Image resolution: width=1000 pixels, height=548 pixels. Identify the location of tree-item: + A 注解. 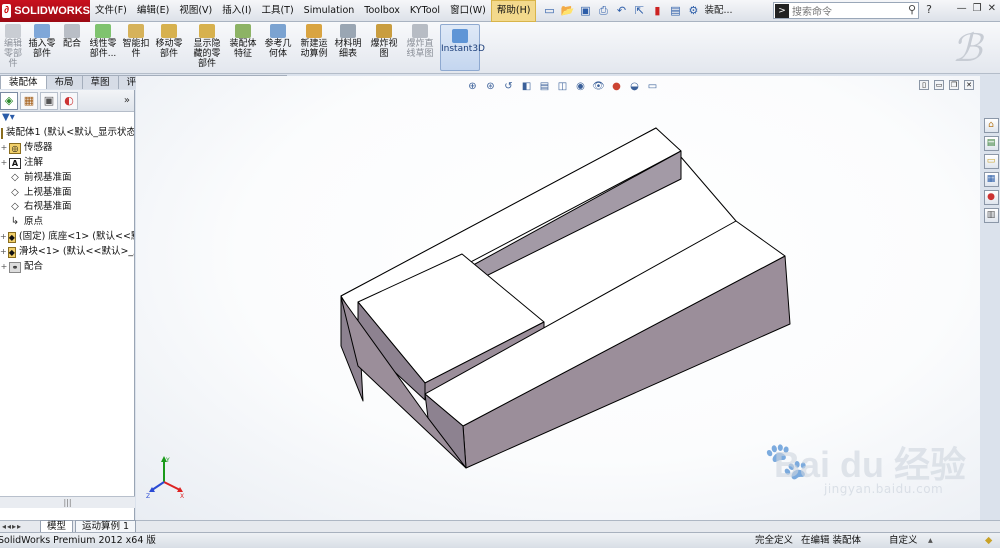
(67, 163).